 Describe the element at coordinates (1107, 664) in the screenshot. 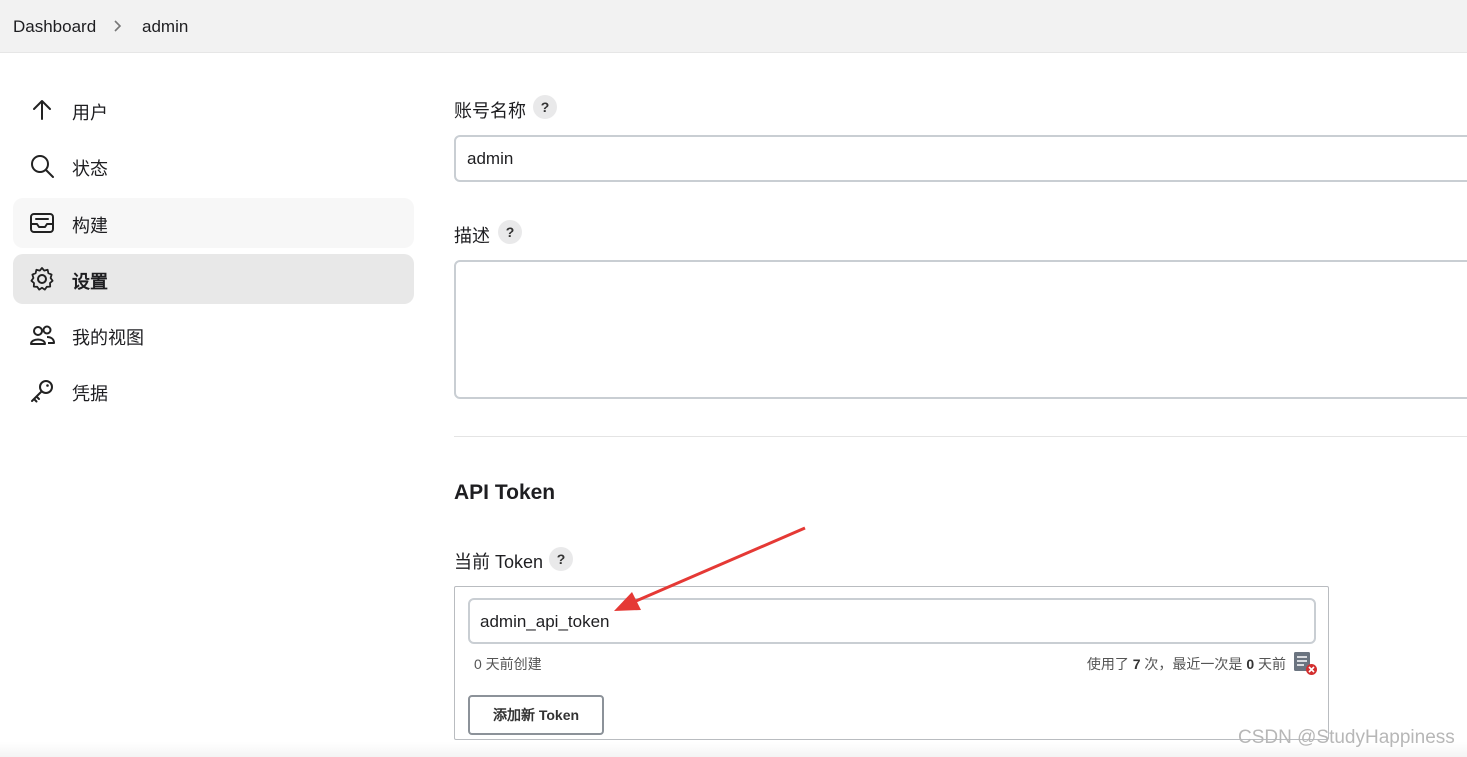

I see `usage-prefix: 使用了` at that location.